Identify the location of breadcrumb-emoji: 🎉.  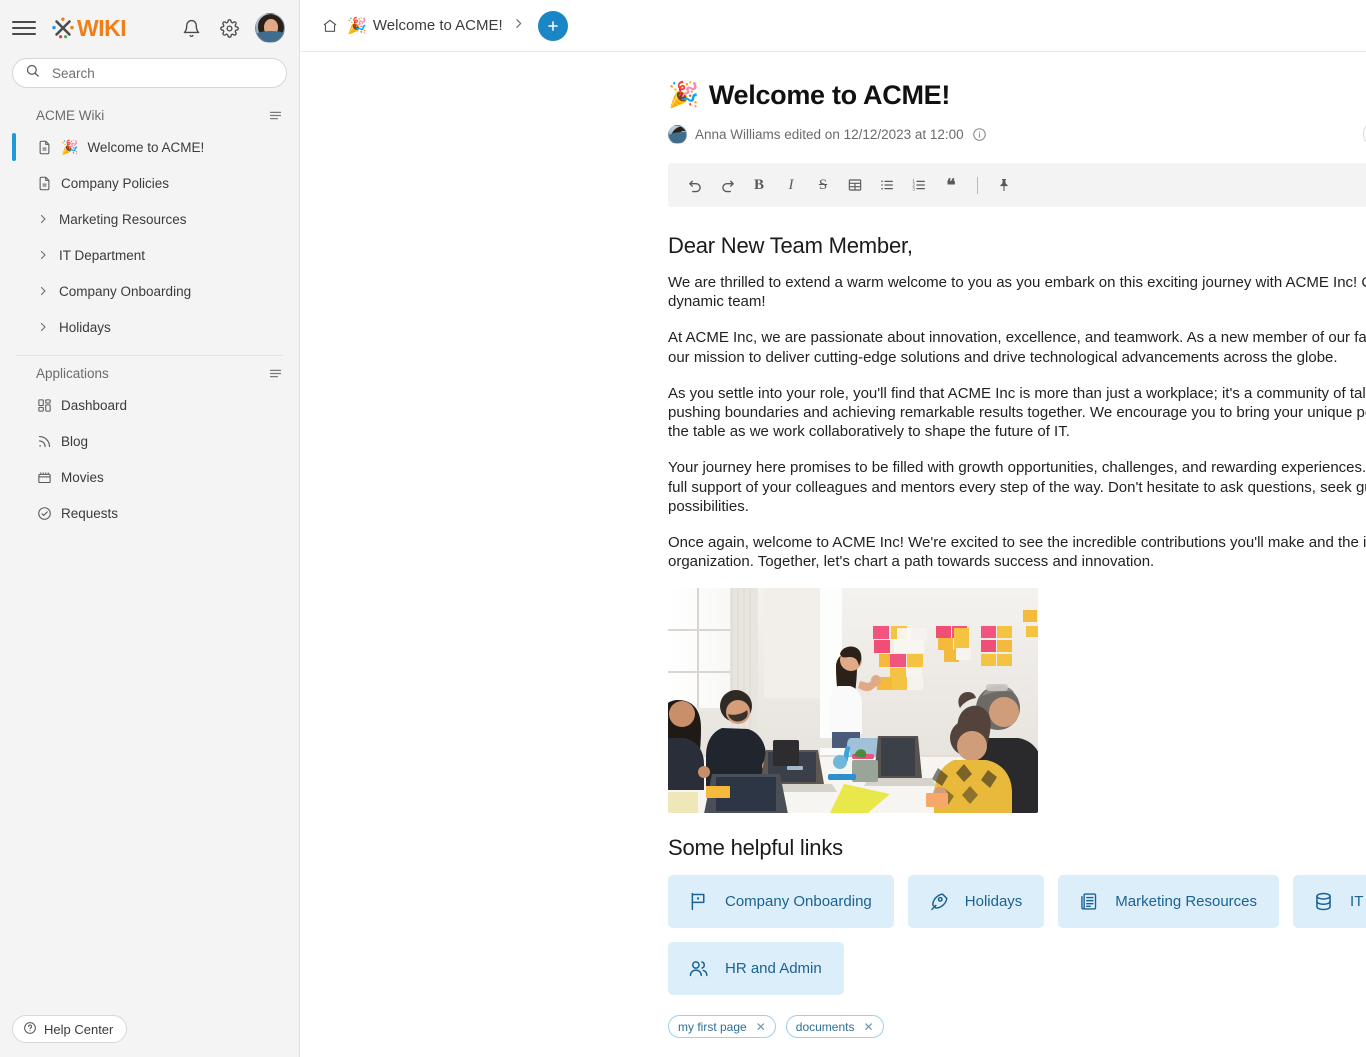
(357, 26).